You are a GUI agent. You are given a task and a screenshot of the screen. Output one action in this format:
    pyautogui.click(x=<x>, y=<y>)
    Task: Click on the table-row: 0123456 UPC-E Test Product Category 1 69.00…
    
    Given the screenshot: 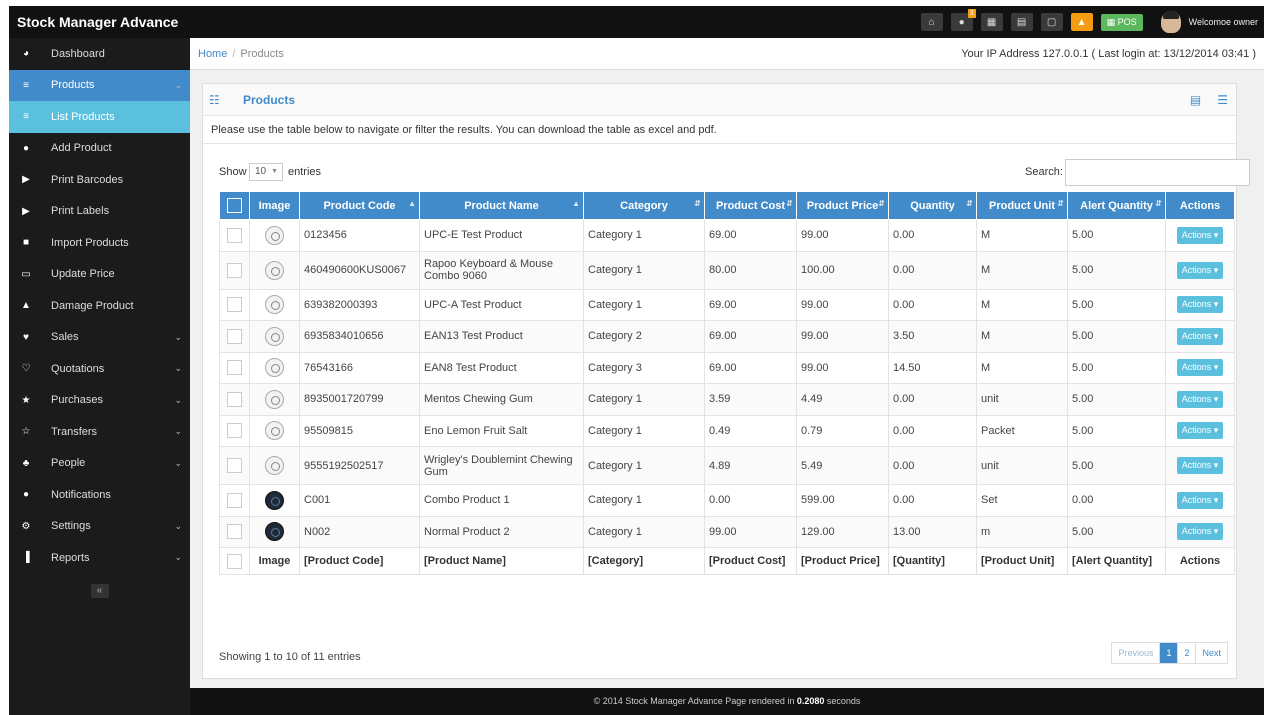 What is the action you would take?
    pyautogui.click(x=727, y=235)
    